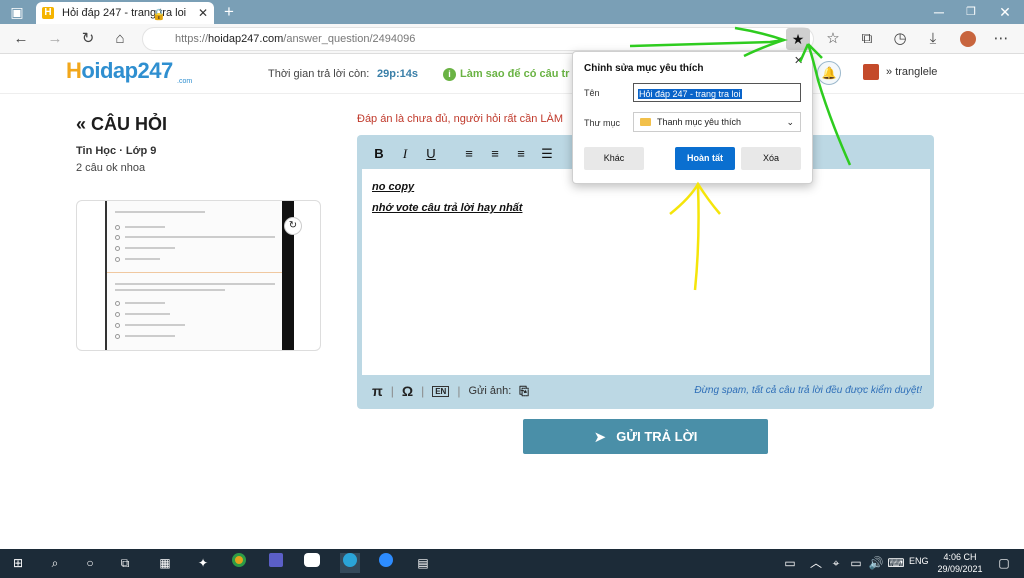  Describe the element at coordinates (968, 39) in the screenshot. I see `profile-avatar-icon` at that location.